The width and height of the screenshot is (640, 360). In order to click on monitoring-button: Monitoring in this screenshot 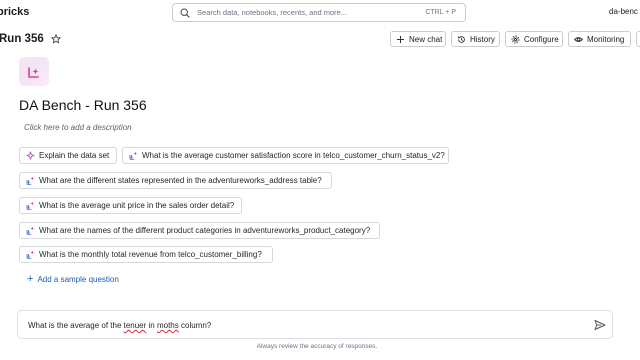, I will do `click(599, 39)`.